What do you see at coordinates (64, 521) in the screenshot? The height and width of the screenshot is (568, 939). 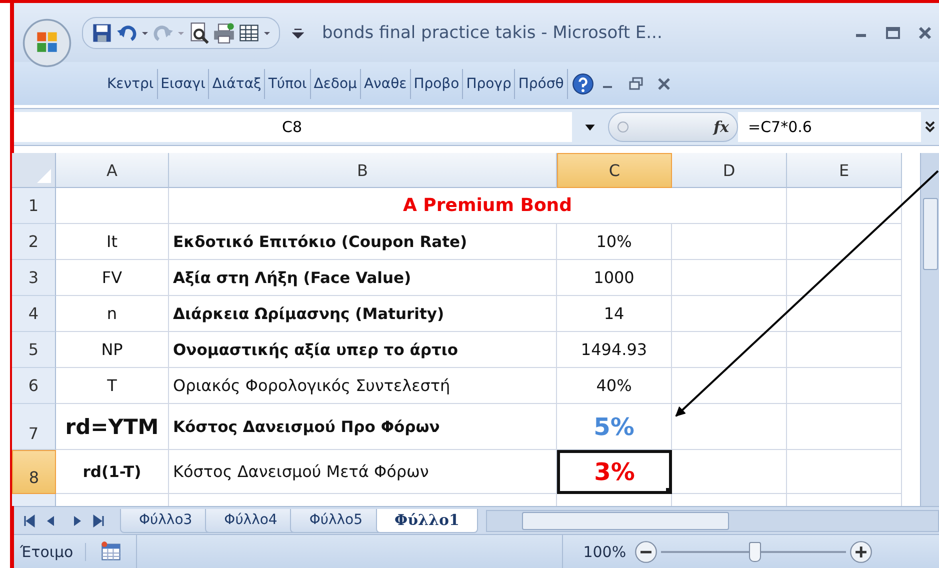 I see `sheet-navigation-icon` at bounding box center [64, 521].